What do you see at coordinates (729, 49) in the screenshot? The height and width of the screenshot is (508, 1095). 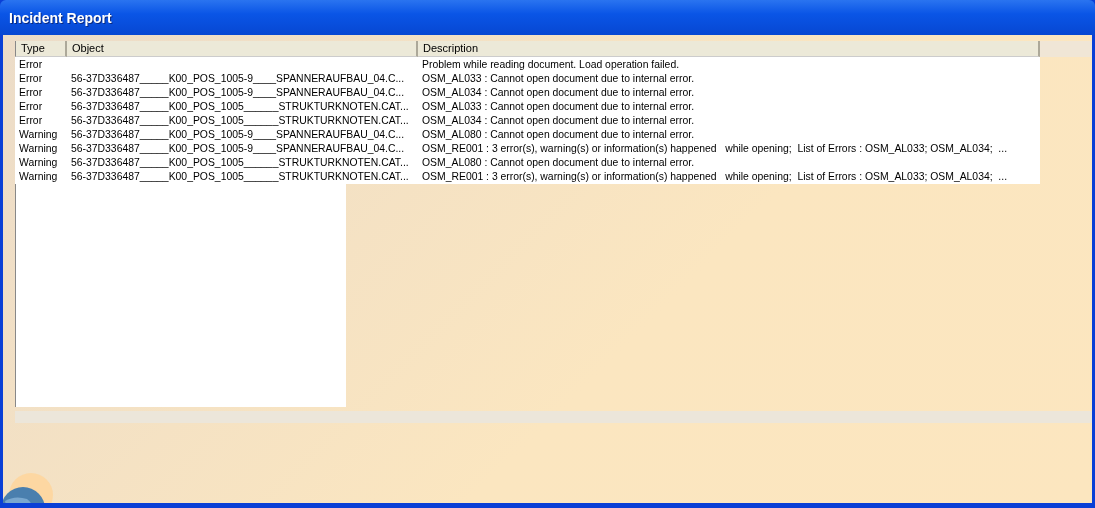 I see `column-header: Description` at bounding box center [729, 49].